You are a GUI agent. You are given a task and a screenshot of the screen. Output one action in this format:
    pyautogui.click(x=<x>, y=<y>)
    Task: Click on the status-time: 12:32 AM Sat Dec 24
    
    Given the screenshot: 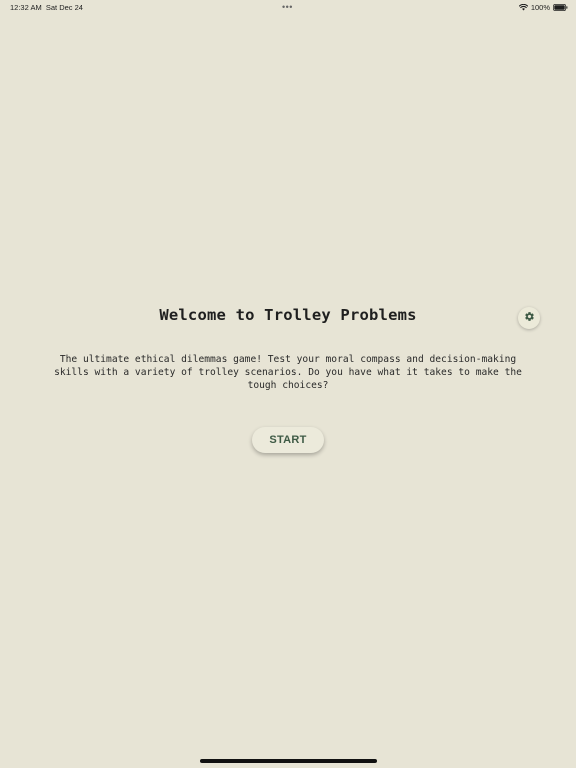 What is the action you would take?
    pyautogui.click(x=46, y=7)
    